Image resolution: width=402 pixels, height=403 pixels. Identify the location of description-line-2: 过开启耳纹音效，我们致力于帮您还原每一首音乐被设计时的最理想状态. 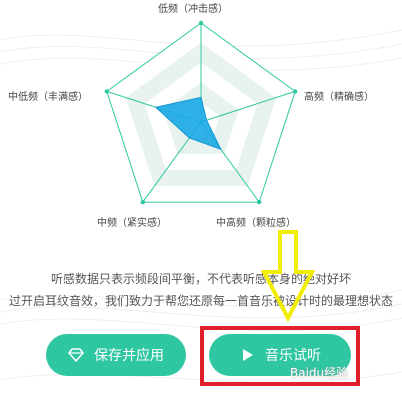
(200, 301).